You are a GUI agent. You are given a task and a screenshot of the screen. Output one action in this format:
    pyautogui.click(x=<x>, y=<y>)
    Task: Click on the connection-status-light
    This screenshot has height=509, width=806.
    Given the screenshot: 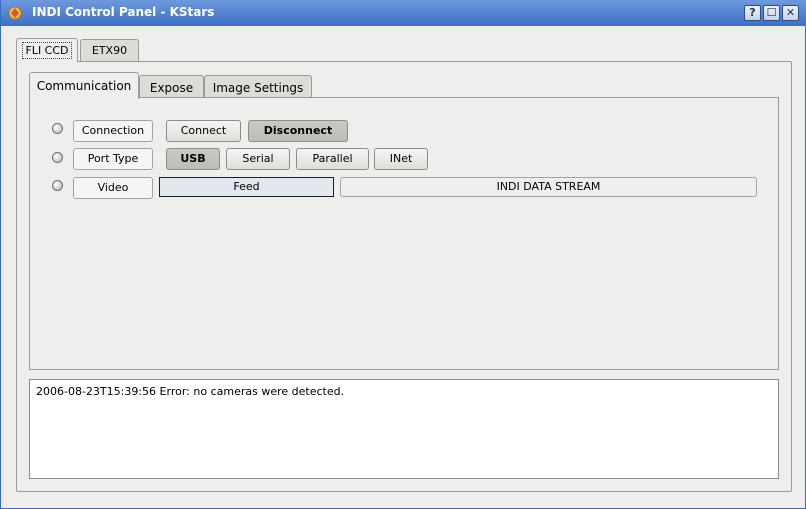 What is the action you would take?
    pyautogui.click(x=57, y=128)
    